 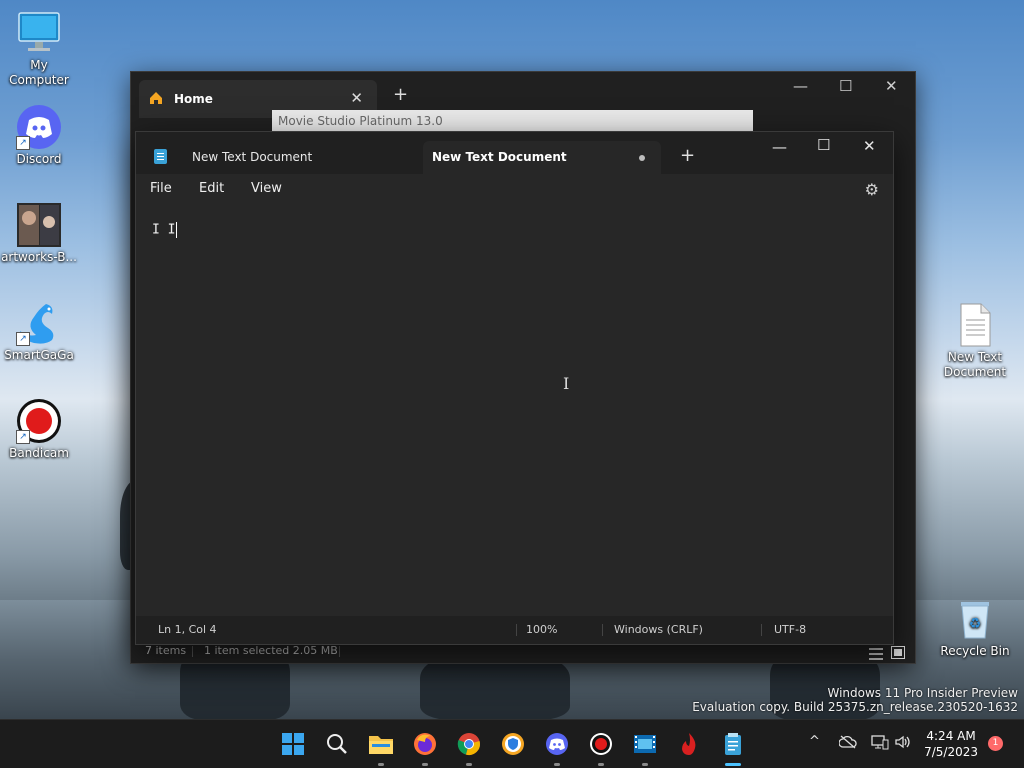 I want to click on notepad-status-bar: Ln 1, Col 4 100% Windows (CRLF) UTF-8, so click(x=514, y=630).